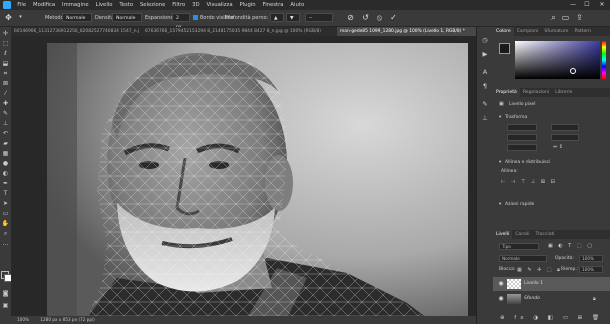  I want to click on menu-item-3d: 3D, so click(196, 5).